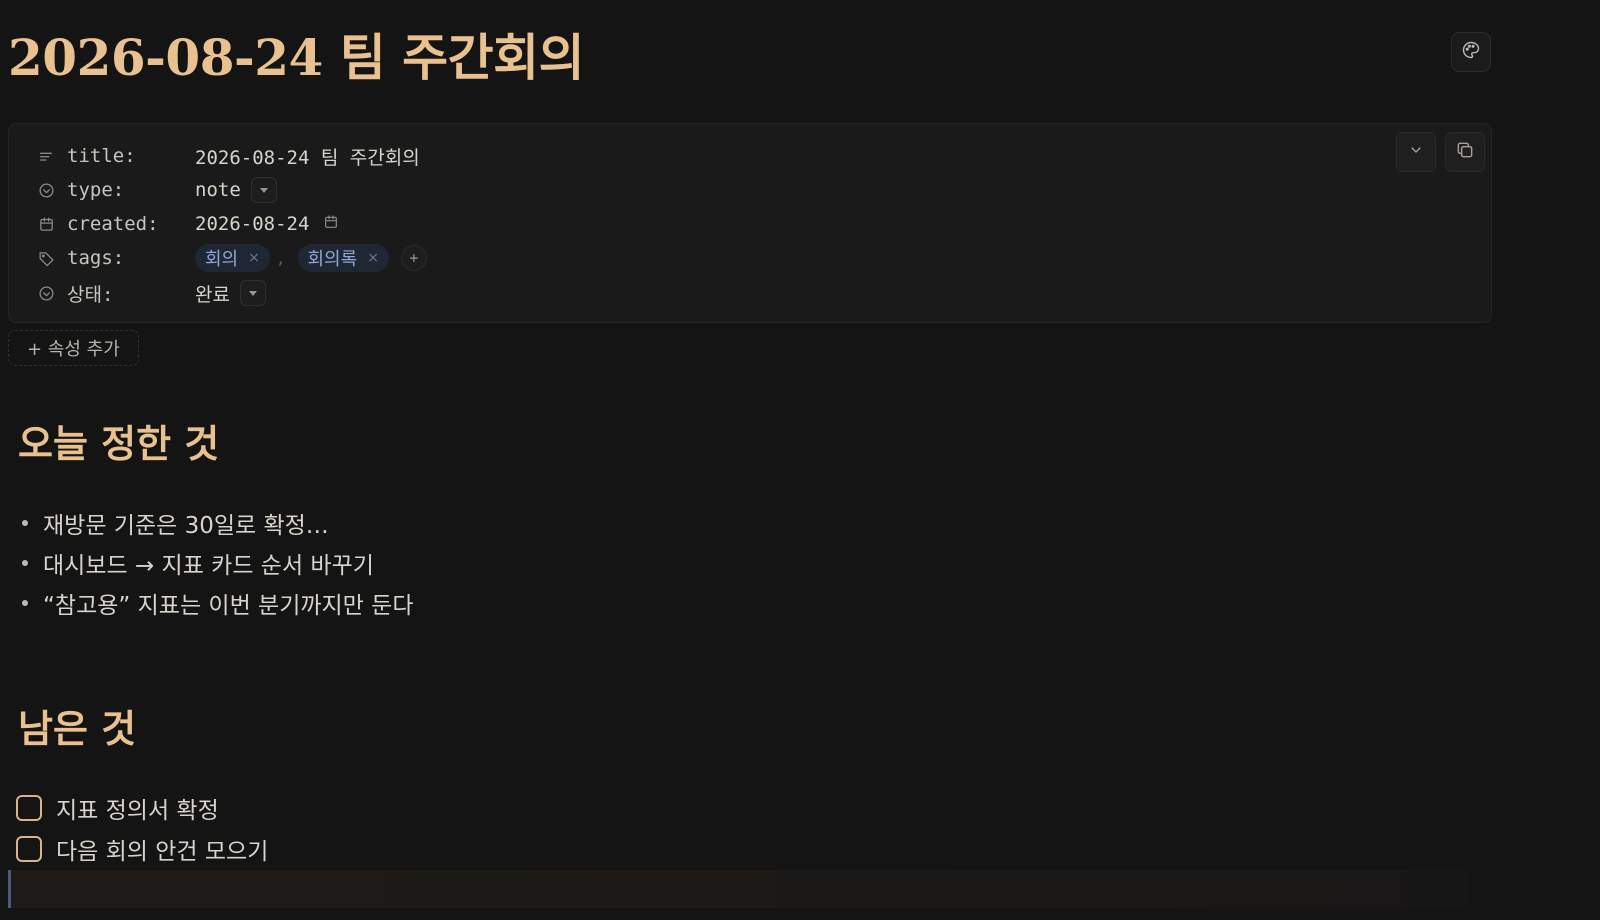 Image resolution: width=1600 pixels, height=920 pixels. I want to click on copy-icon, so click(1465, 152).